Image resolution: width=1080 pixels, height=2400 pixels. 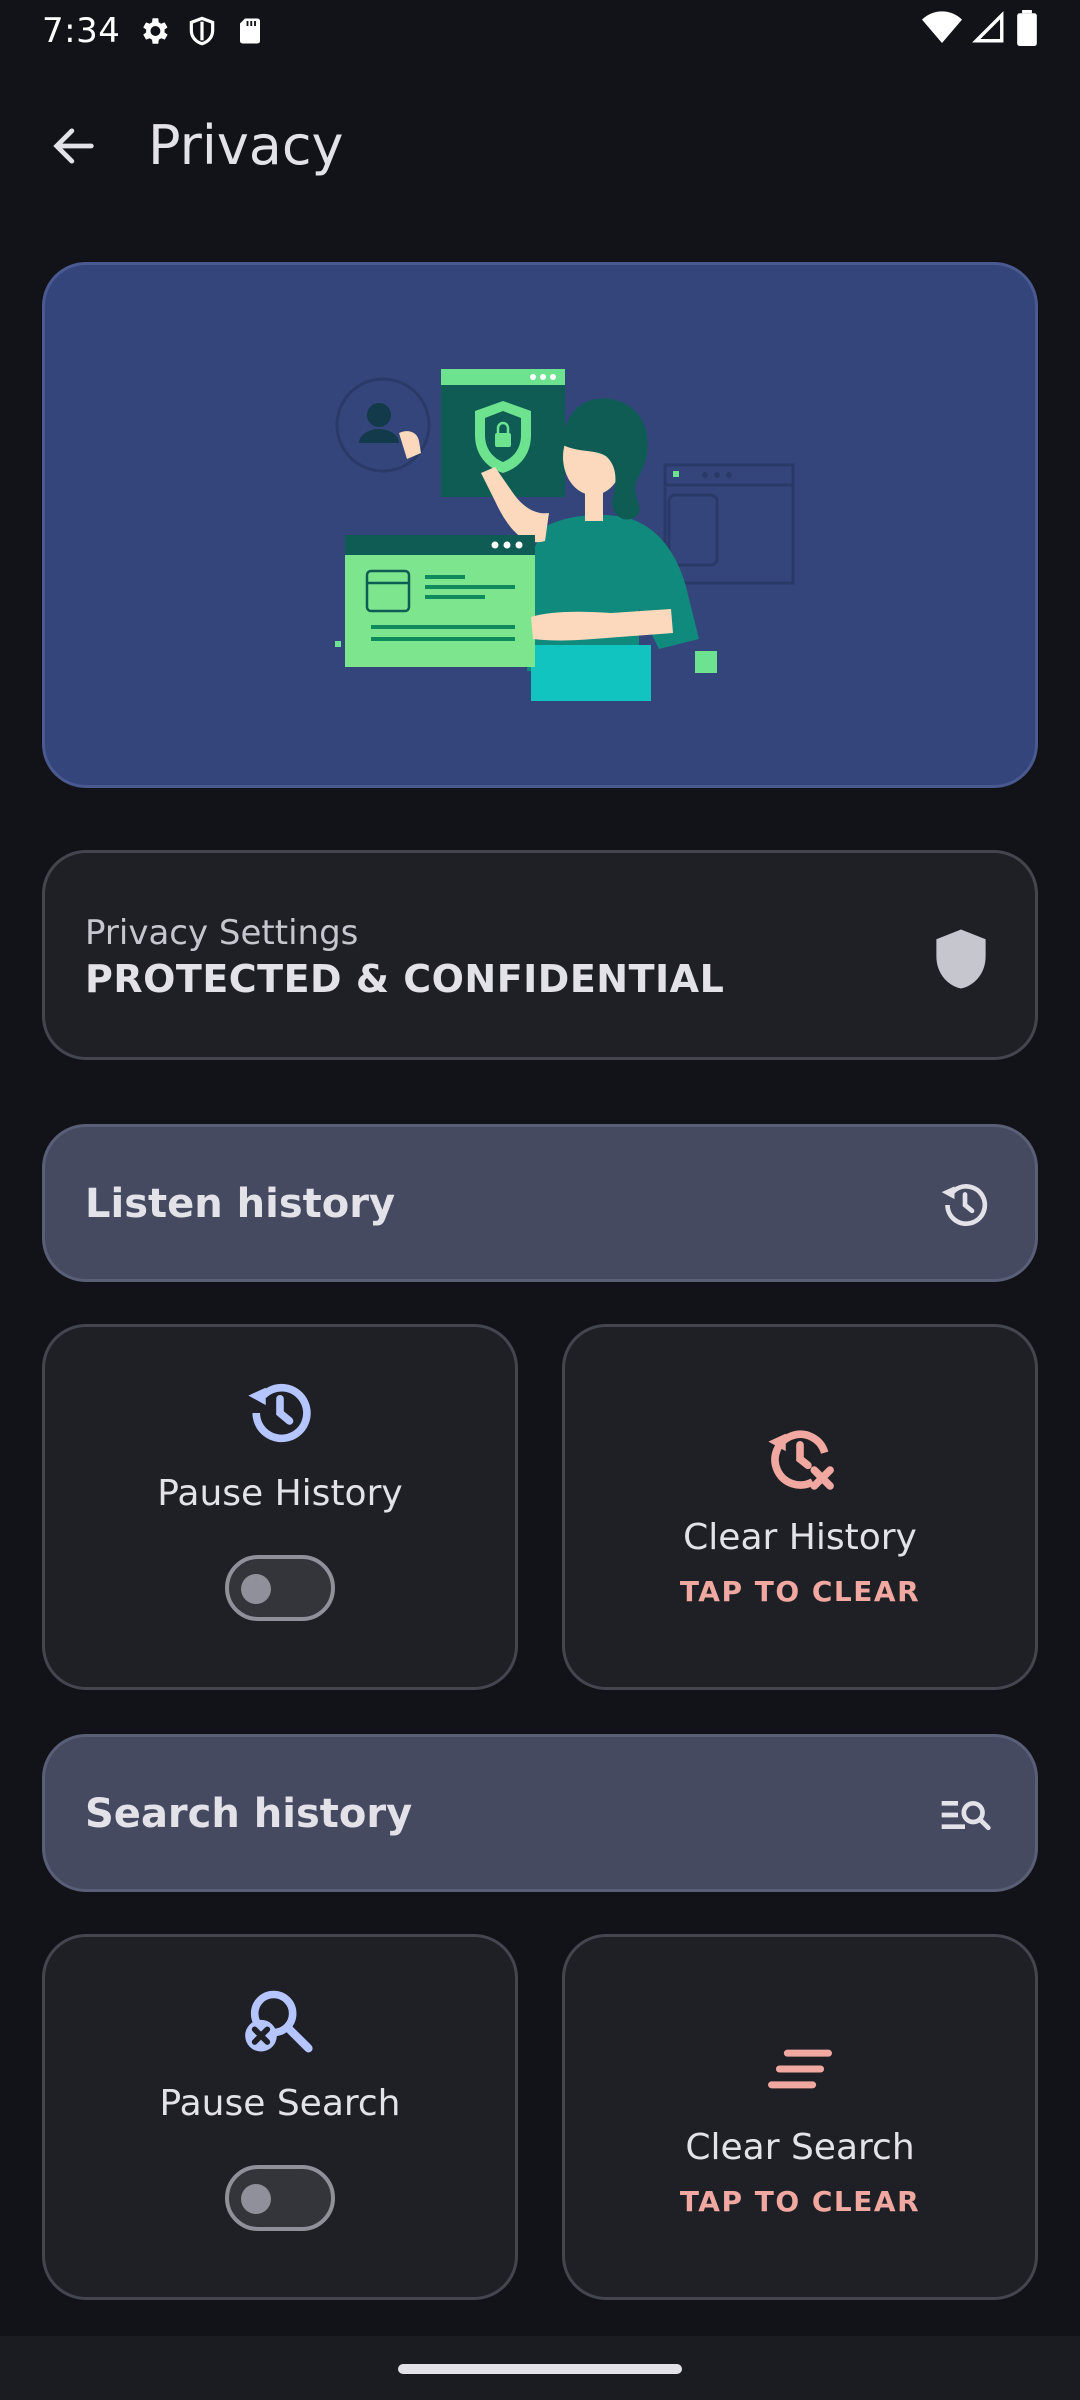 What do you see at coordinates (154, 31) in the screenshot?
I see `gear-icon` at bounding box center [154, 31].